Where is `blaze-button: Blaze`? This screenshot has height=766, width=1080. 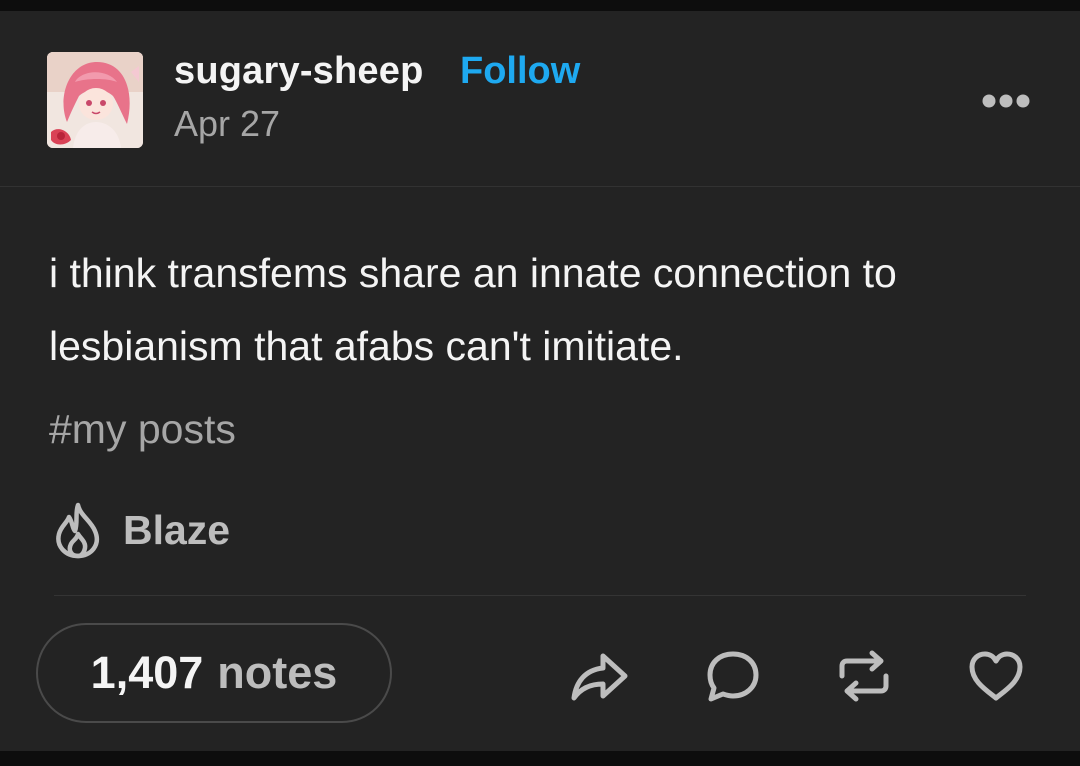
blaze-button: Blaze is located at coordinates (140, 530).